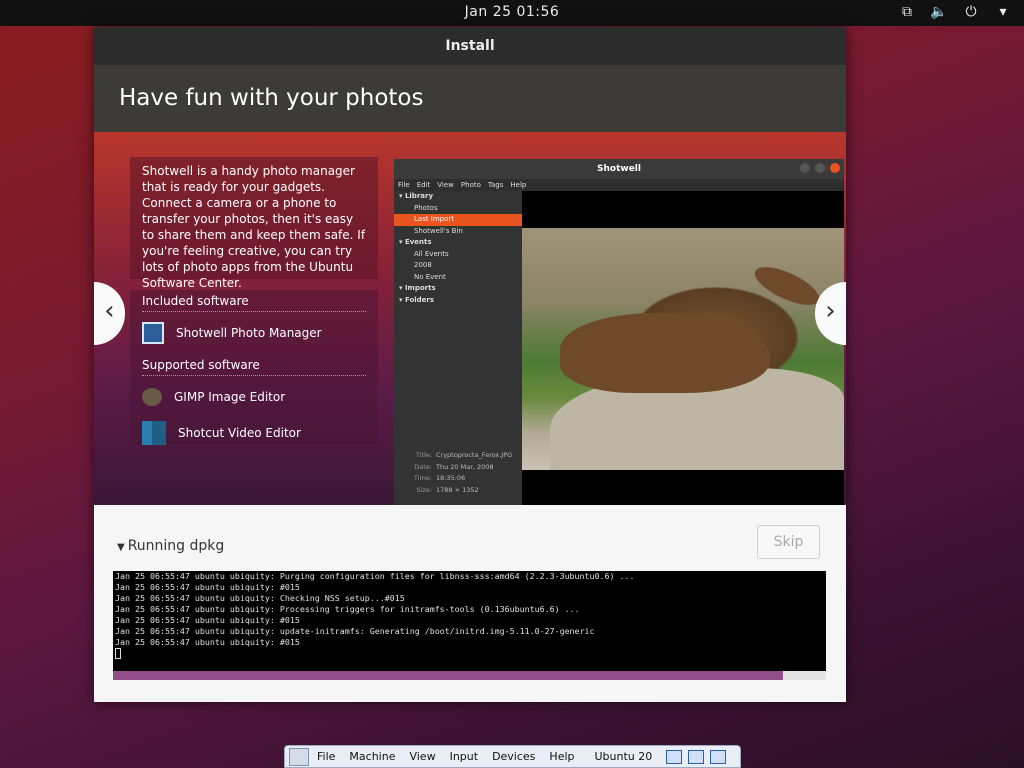  Describe the element at coordinates (118, 653) in the screenshot. I see `terminal-cursor` at that location.